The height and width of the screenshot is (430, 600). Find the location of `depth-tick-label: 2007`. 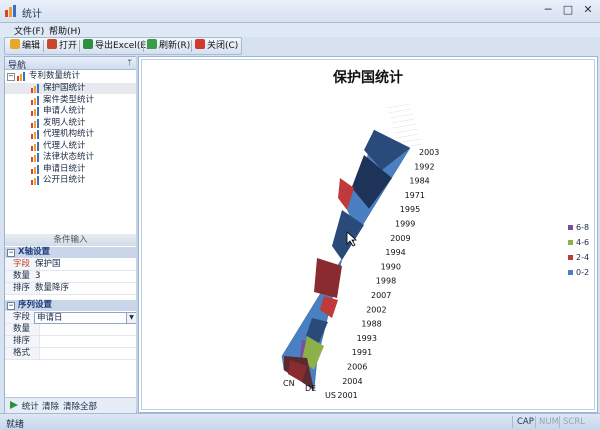

depth-tick-label: 2007 is located at coordinates (381, 295).